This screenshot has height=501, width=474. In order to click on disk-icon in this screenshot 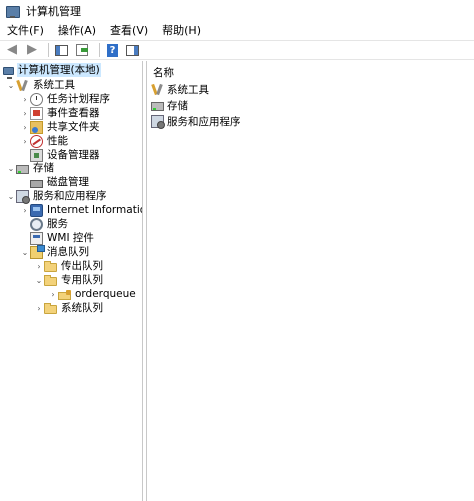, I will do `click(36, 183)`.